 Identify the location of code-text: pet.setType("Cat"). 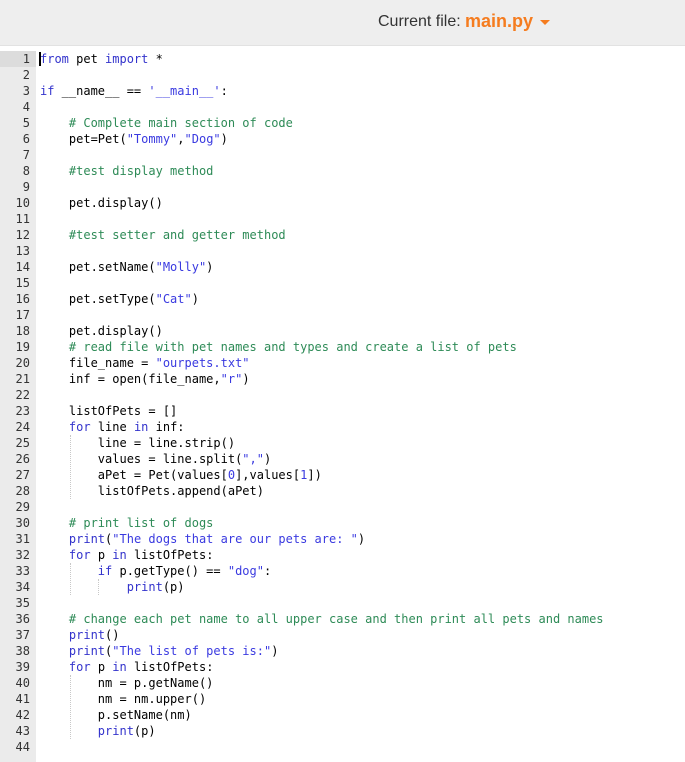
(119, 299).